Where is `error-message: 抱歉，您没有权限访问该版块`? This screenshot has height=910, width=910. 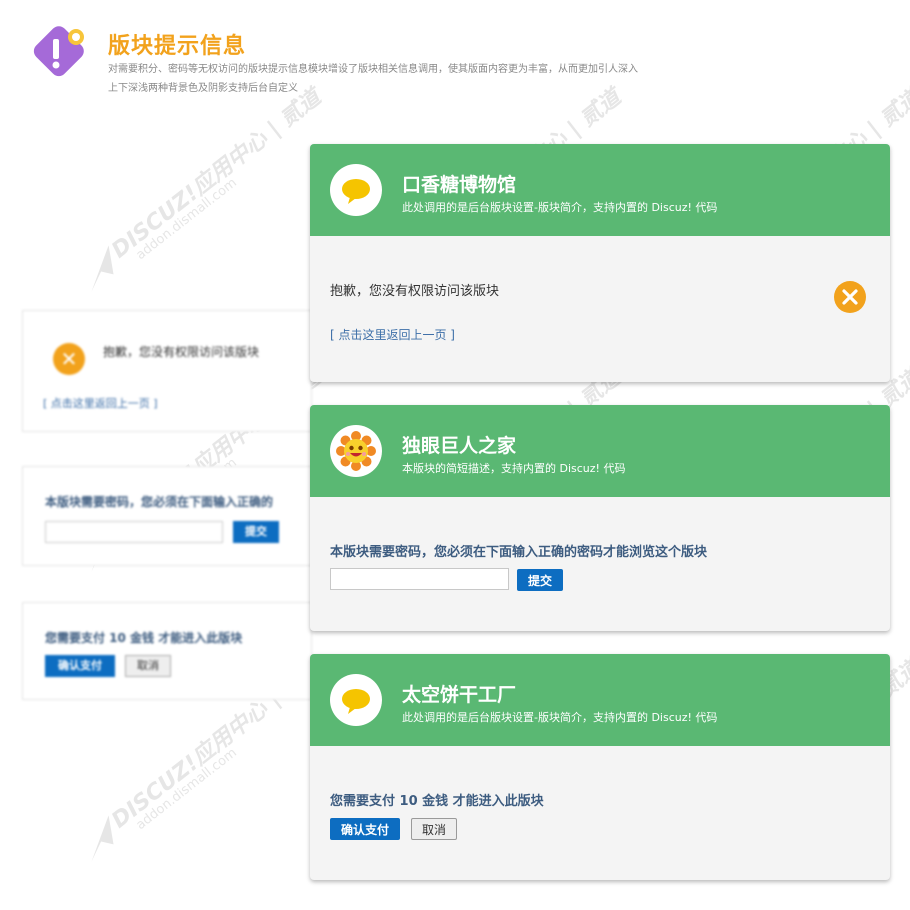 error-message: 抱歉，您没有权限访问该版块 is located at coordinates (415, 291).